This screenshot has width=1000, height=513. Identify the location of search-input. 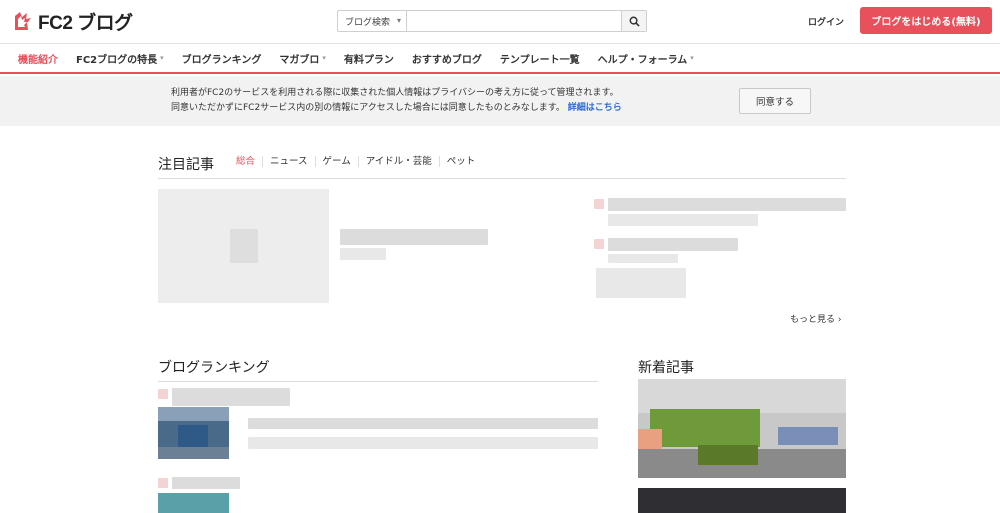
(514, 21).